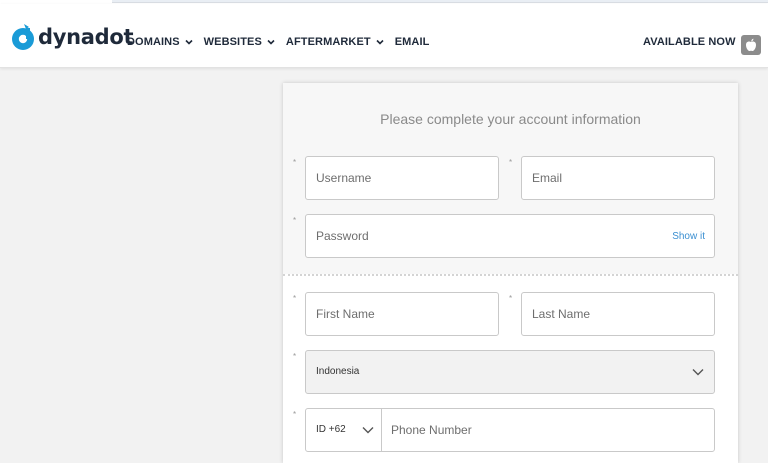 This screenshot has height=463, width=768. Describe the element at coordinates (440, 1) in the screenshot. I see `browser-tab-edge` at that location.